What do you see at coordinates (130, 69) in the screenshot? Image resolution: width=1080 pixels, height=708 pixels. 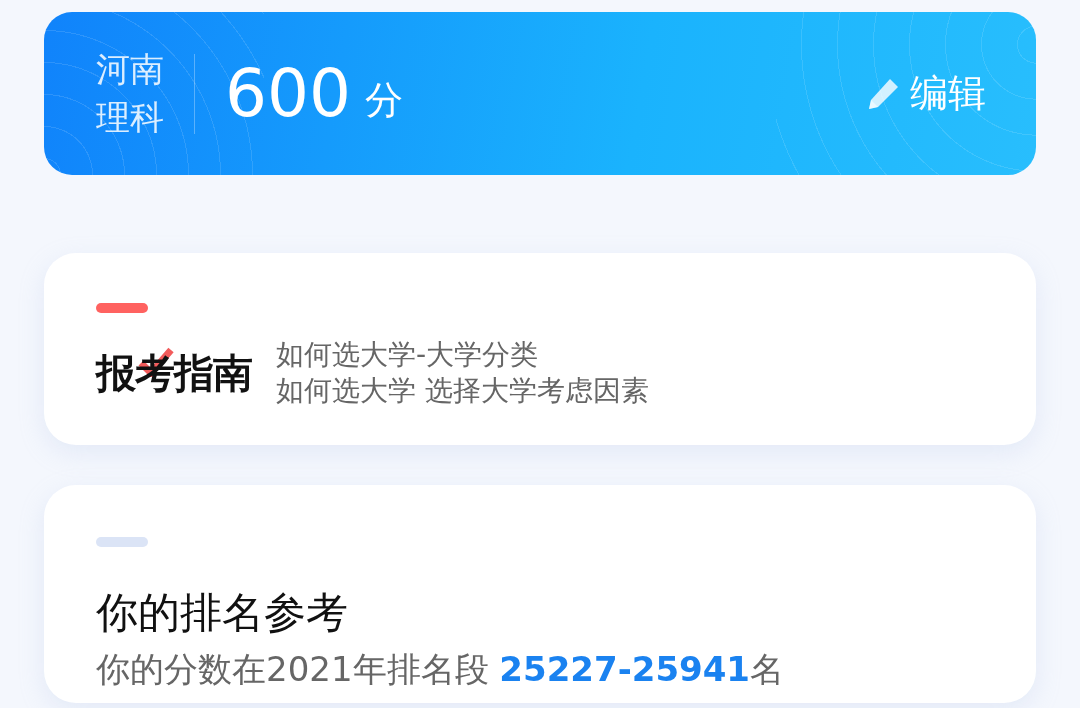 I see `province-label: 河南` at bounding box center [130, 69].